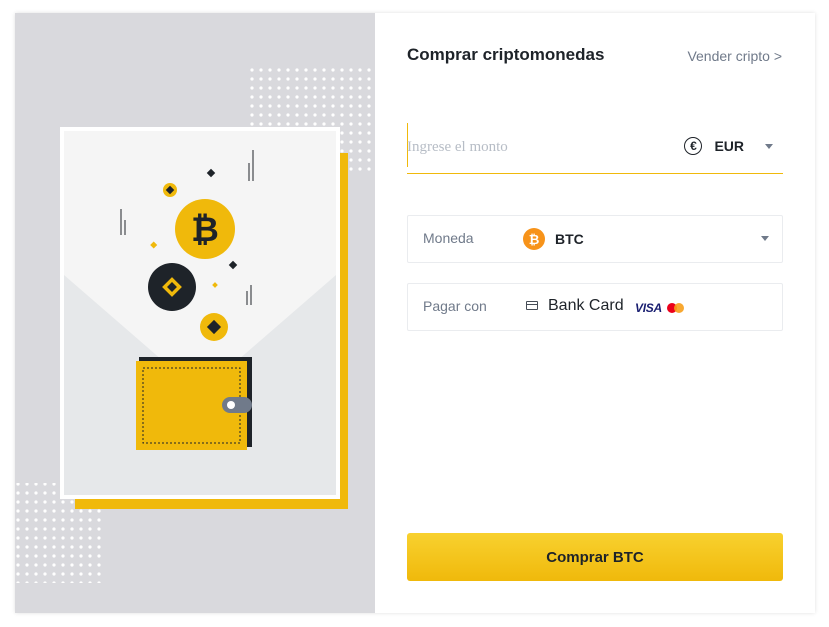 The height and width of the screenshot is (627, 829). I want to click on small-coin-icon, so click(214, 327).